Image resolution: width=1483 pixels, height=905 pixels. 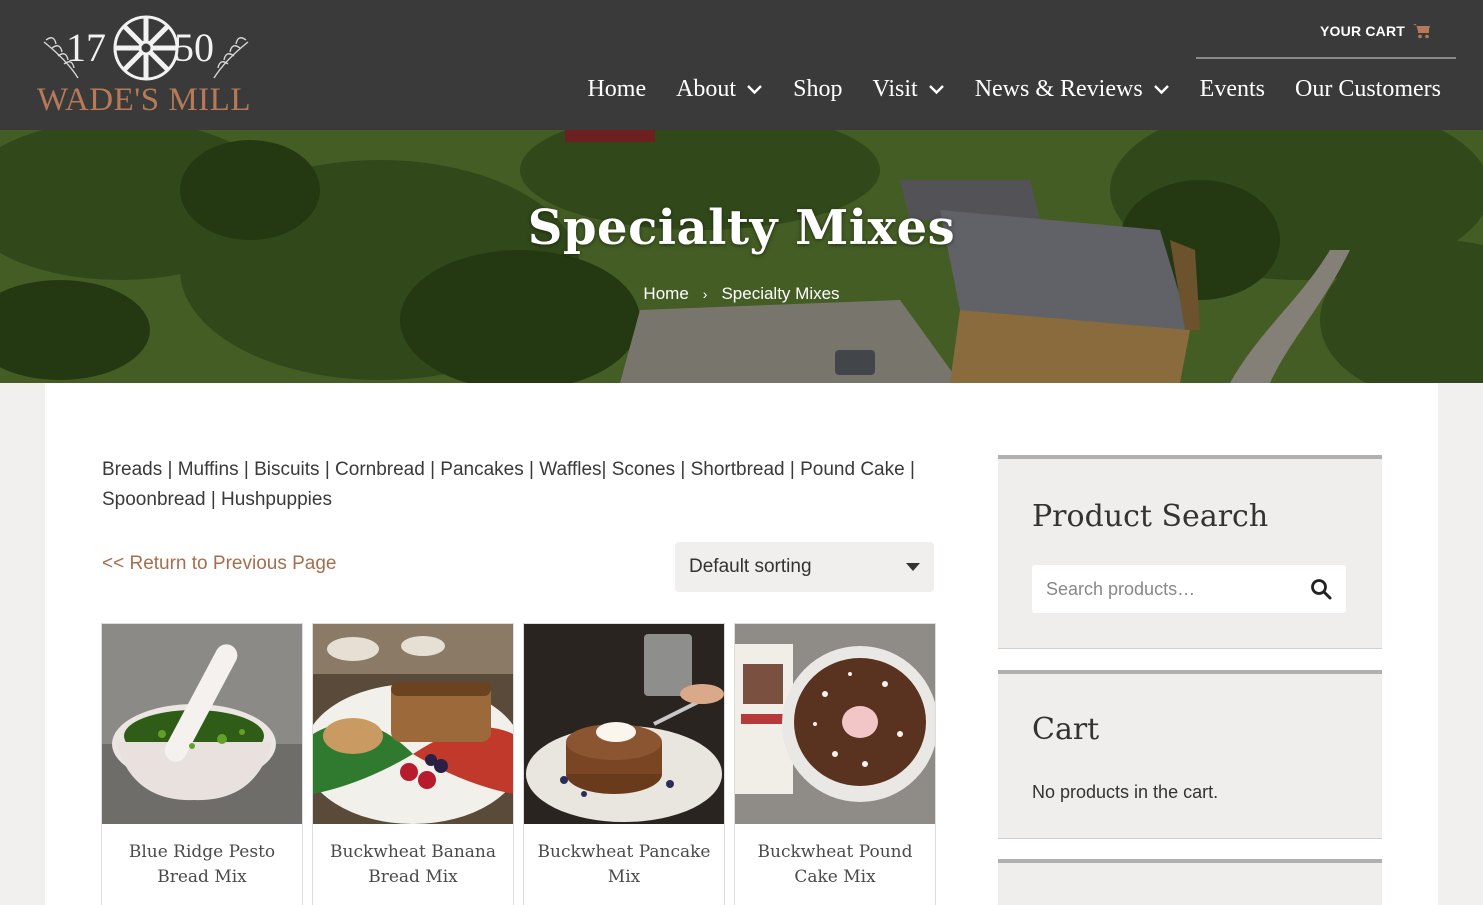 I want to click on nav-item-label: Home, so click(x=617, y=89).